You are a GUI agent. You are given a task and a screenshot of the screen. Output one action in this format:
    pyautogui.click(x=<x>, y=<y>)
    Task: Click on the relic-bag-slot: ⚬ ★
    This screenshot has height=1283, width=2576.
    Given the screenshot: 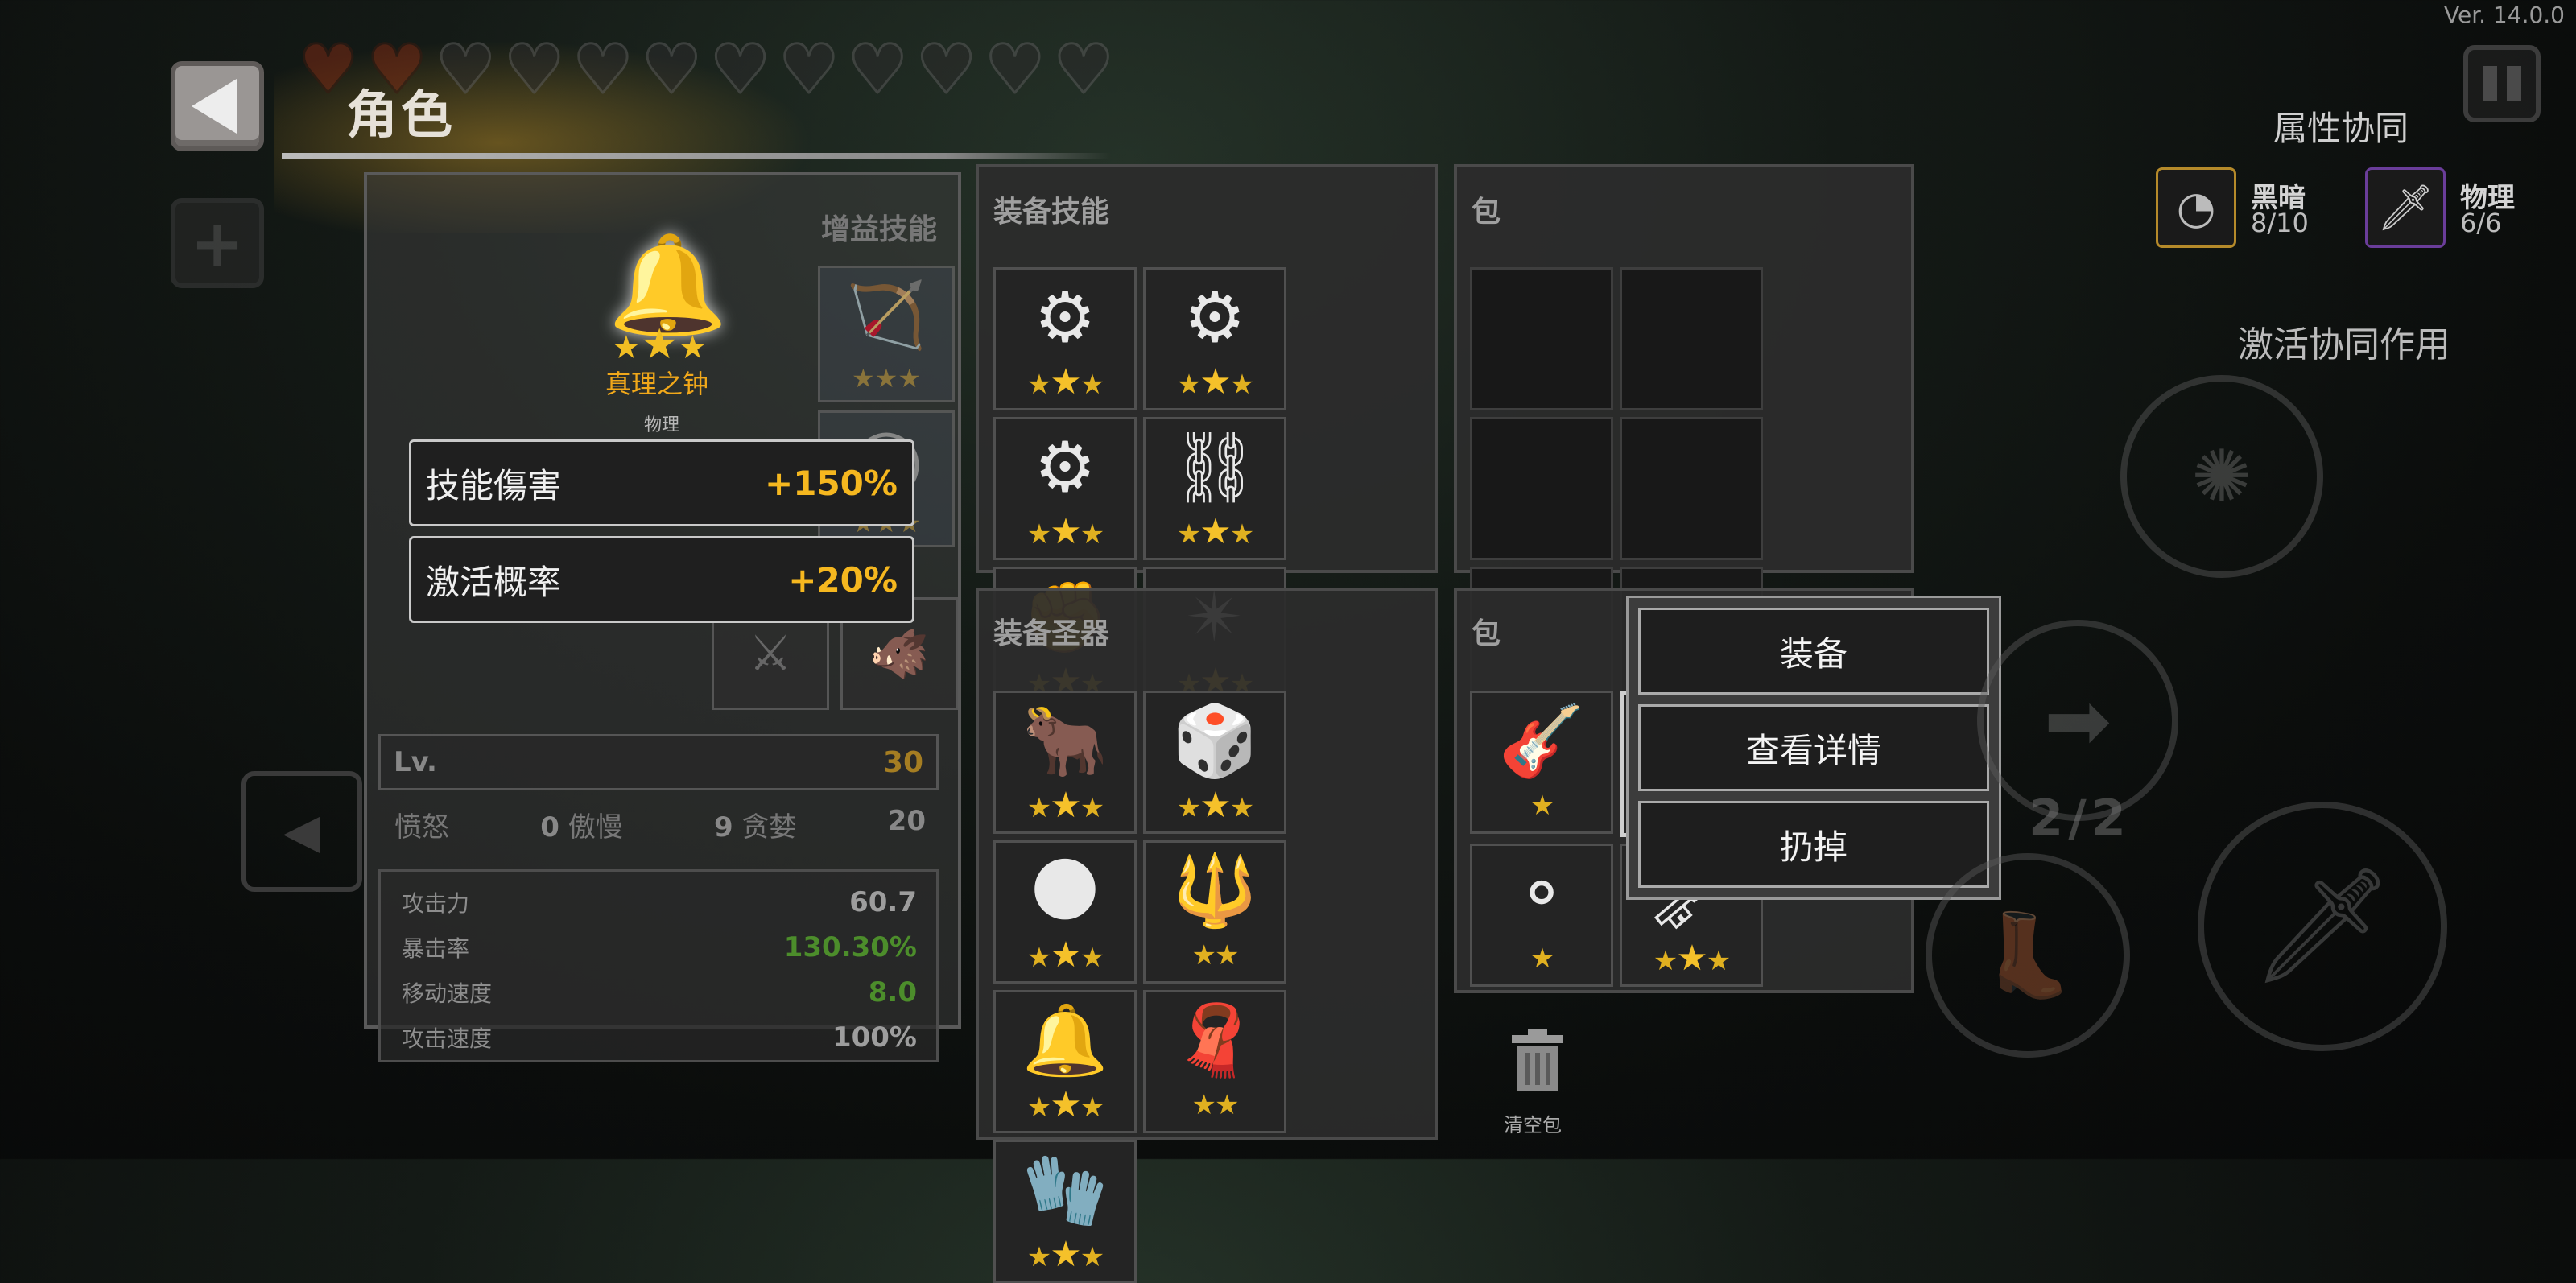 What is the action you would take?
    pyautogui.click(x=1541, y=915)
    